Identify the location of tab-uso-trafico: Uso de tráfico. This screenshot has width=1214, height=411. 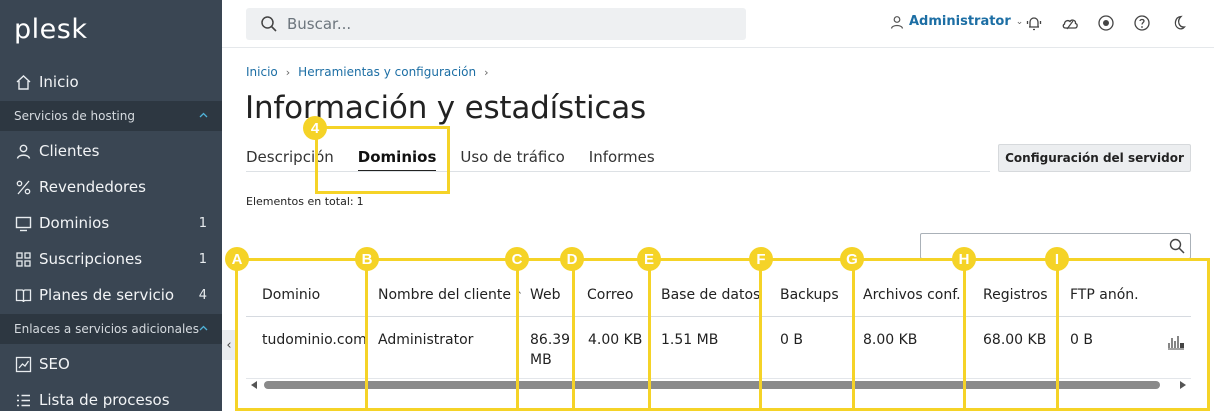
(512, 160).